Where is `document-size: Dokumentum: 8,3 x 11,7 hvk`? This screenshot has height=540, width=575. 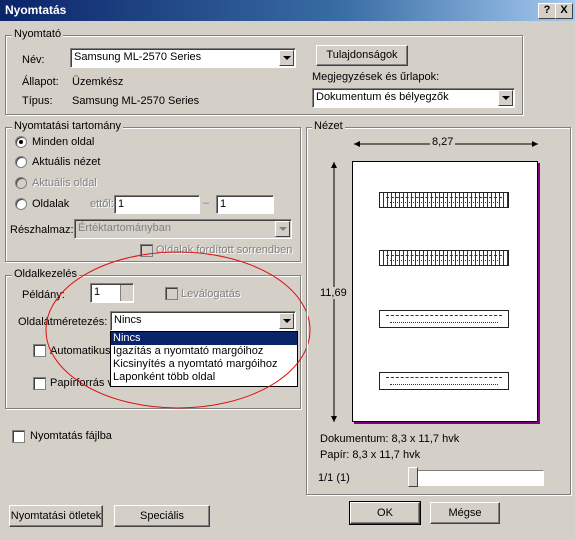
document-size: Dokumentum: 8,3 x 11,7 hvk is located at coordinates (390, 439).